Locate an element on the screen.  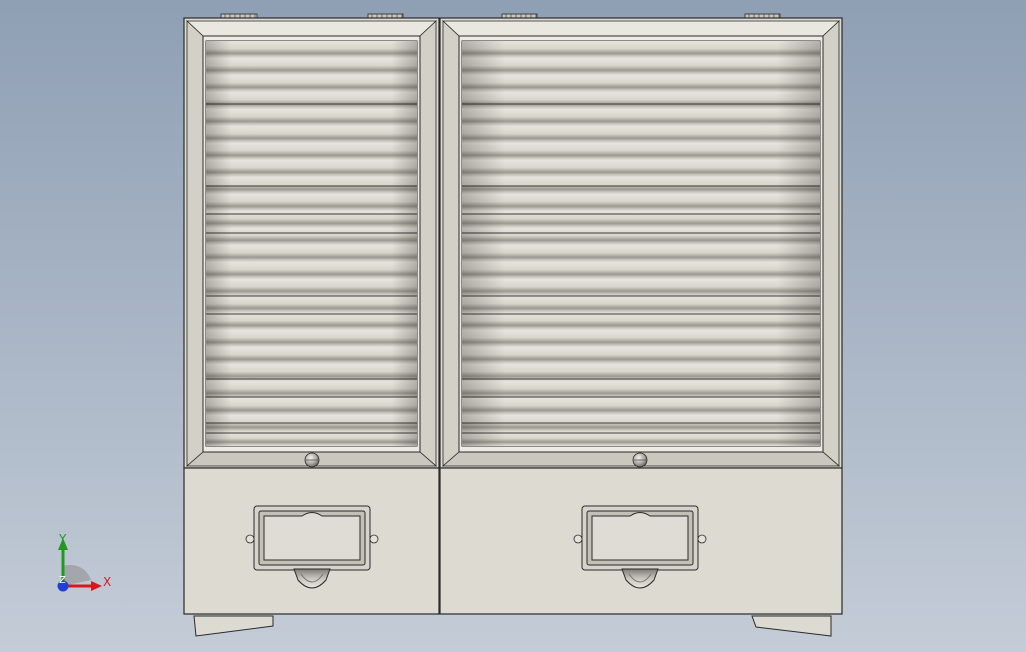
right-foot is located at coordinates (791, 626).